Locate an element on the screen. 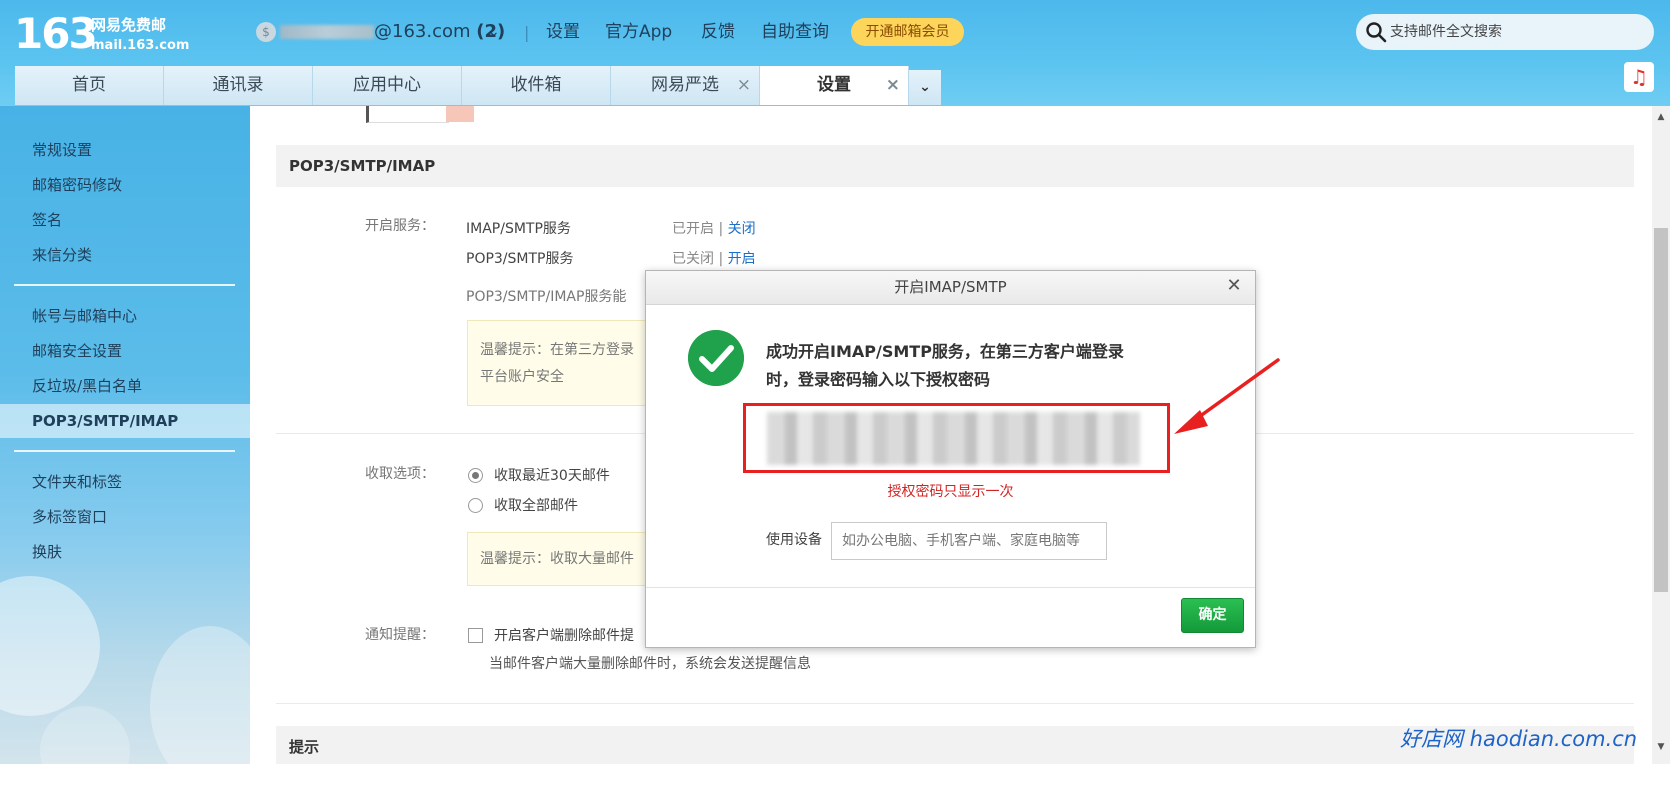 The image size is (1670, 812). confirm-button: 确定 is located at coordinates (1212, 615).